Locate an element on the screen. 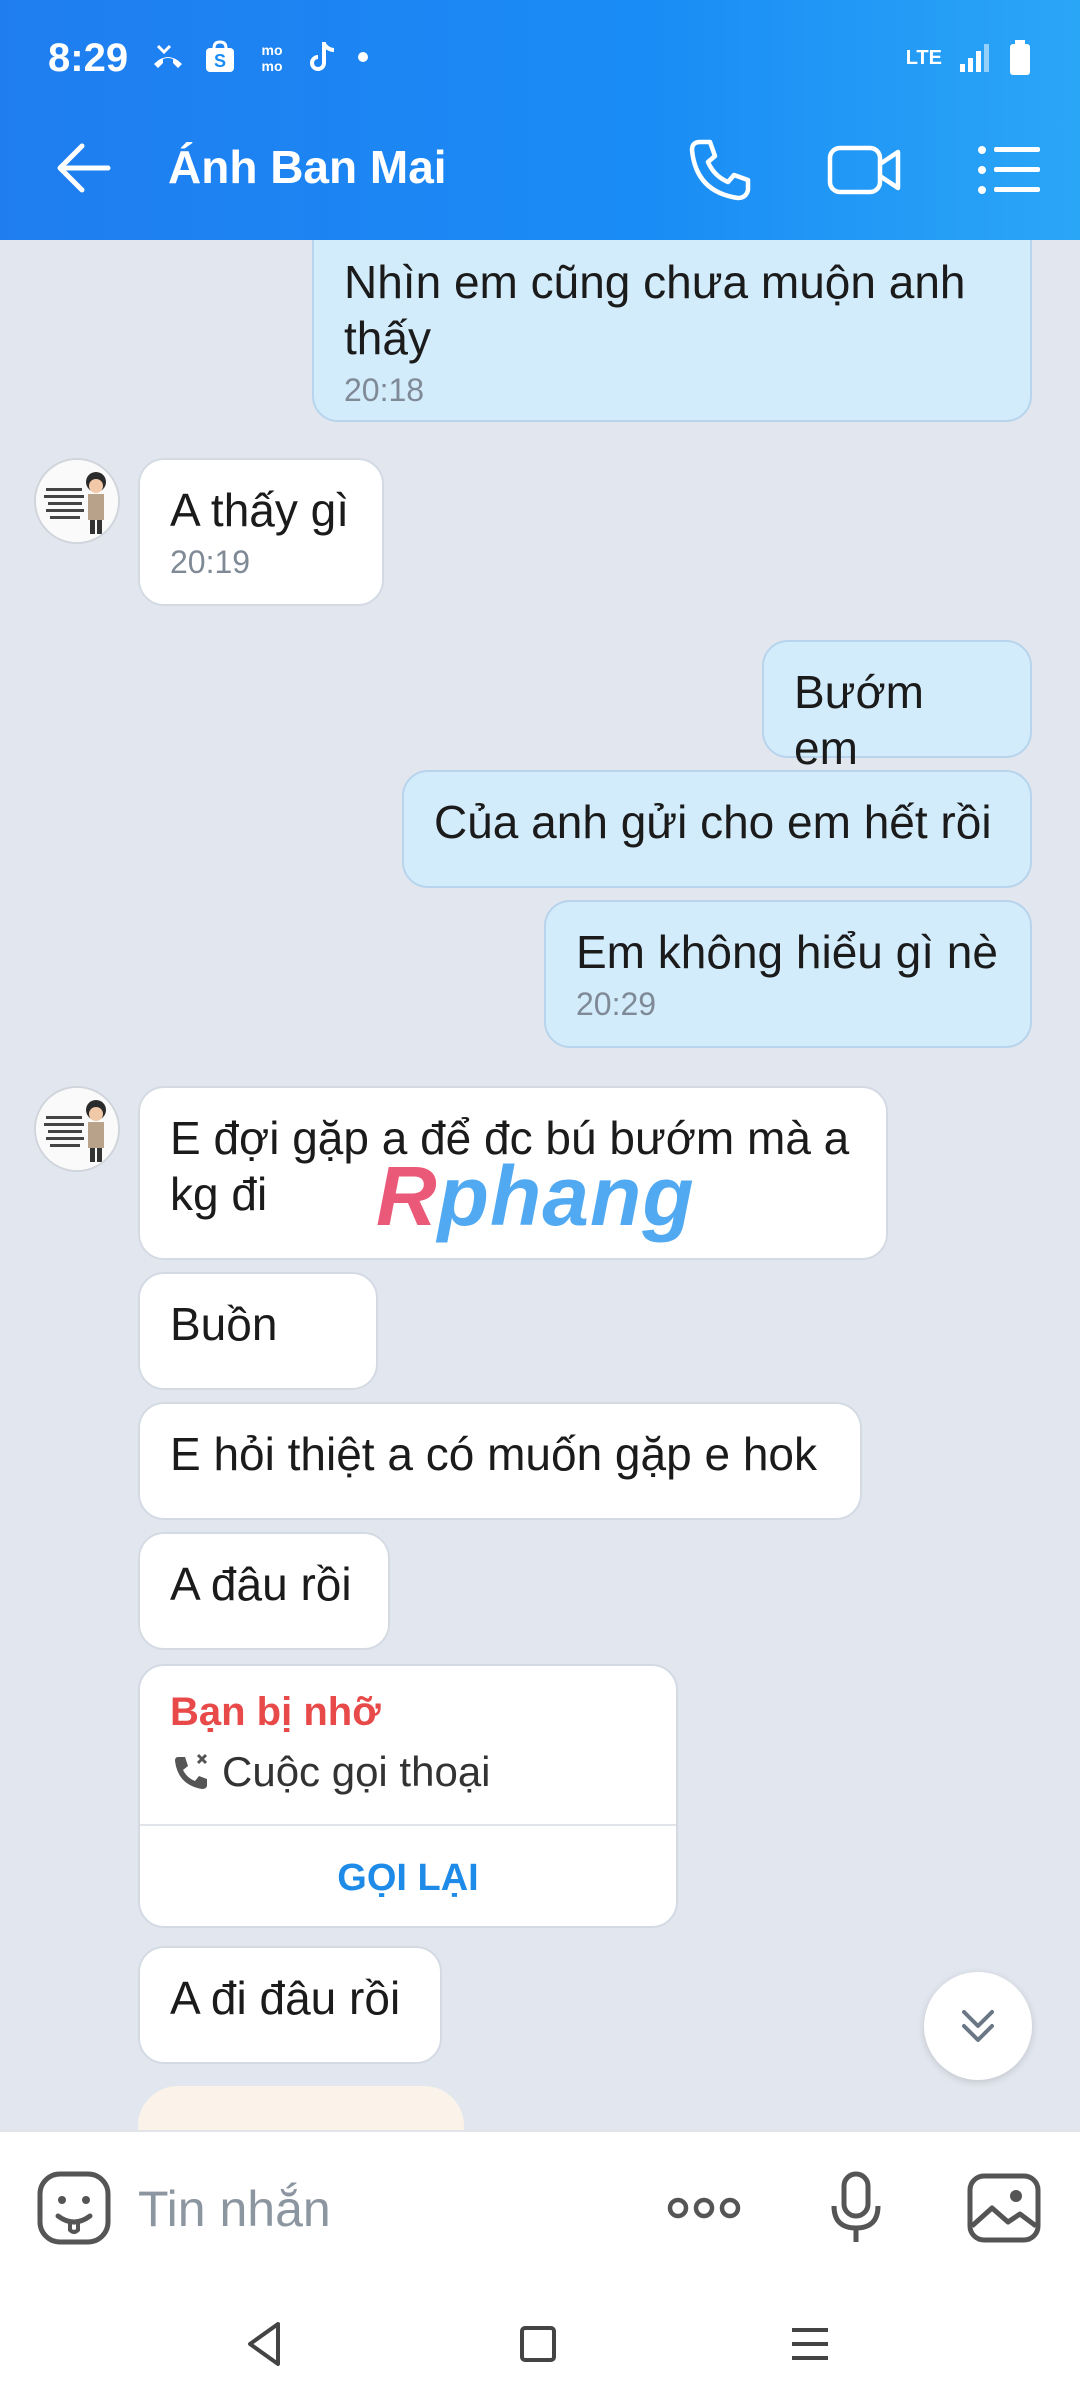 The height and width of the screenshot is (2408, 1080). message-bubble-outgoing: Em không hiểu gì nè 20:29 is located at coordinates (788, 974).